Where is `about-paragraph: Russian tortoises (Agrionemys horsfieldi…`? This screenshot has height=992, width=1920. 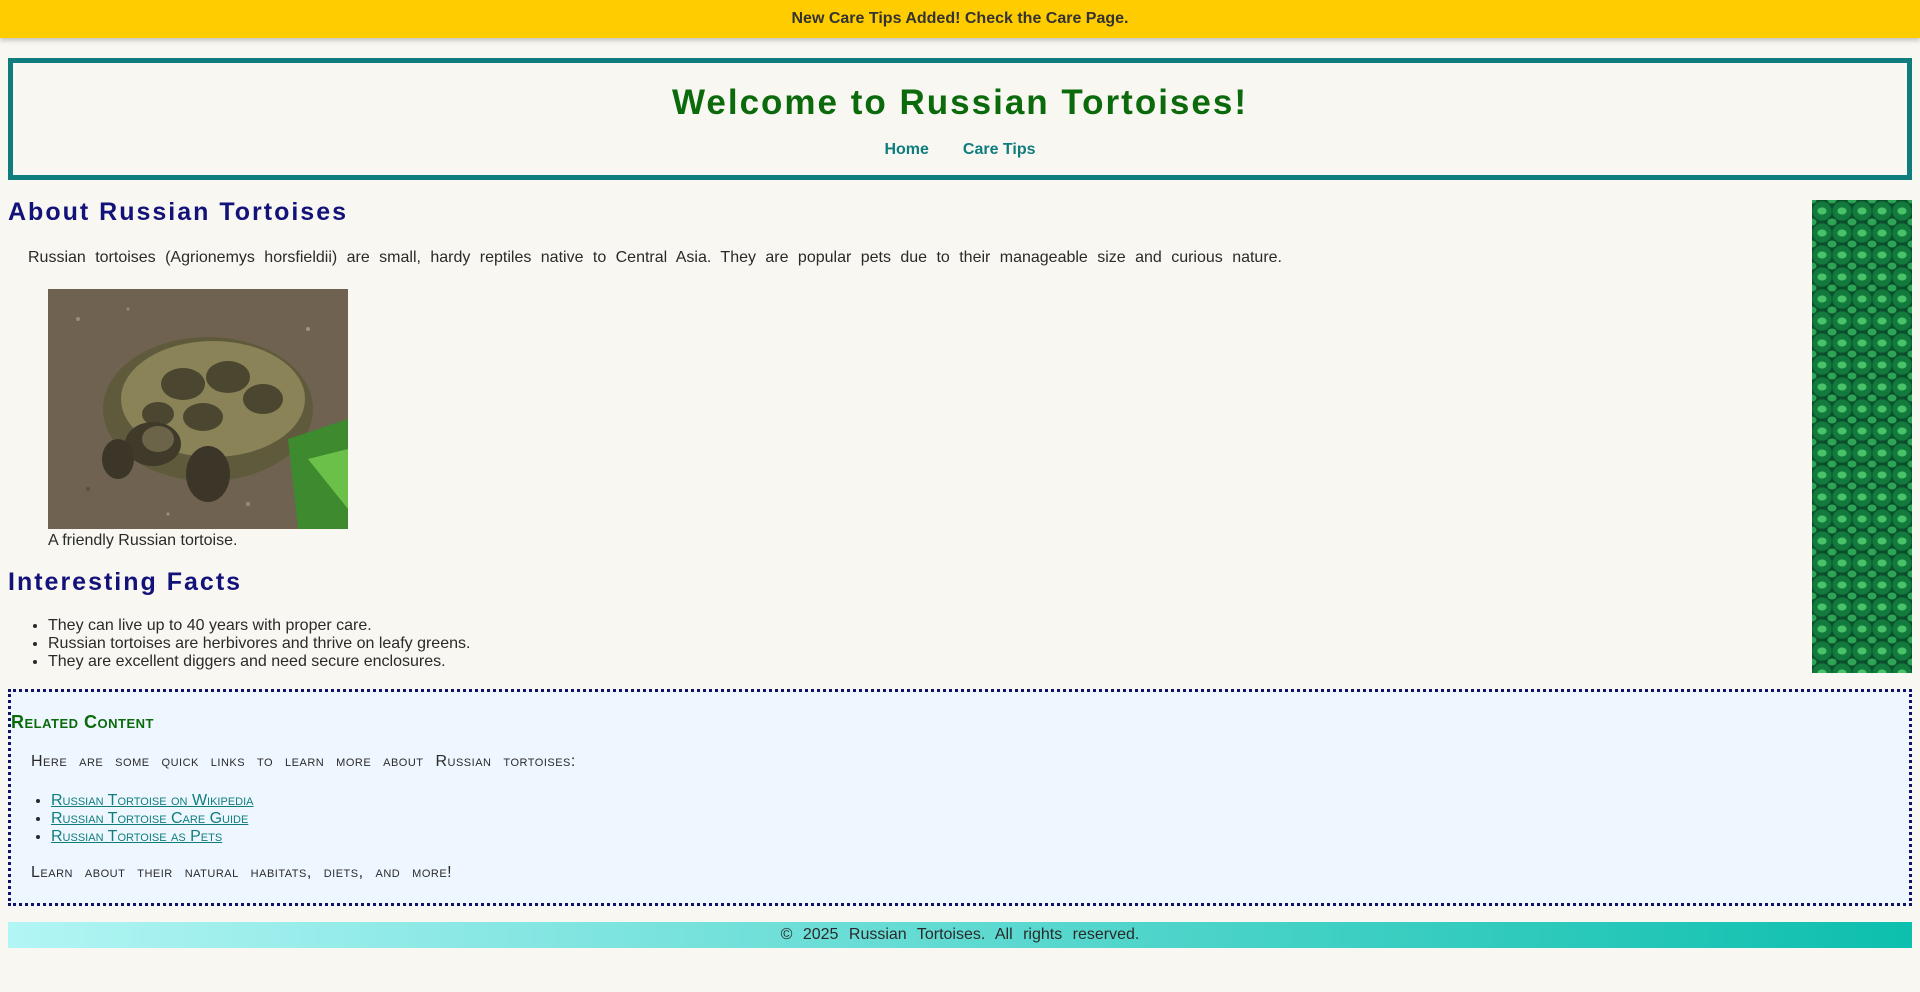
about-paragraph: Russian tortoises (Agrionemys horsfieldi… is located at coordinates (655, 257).